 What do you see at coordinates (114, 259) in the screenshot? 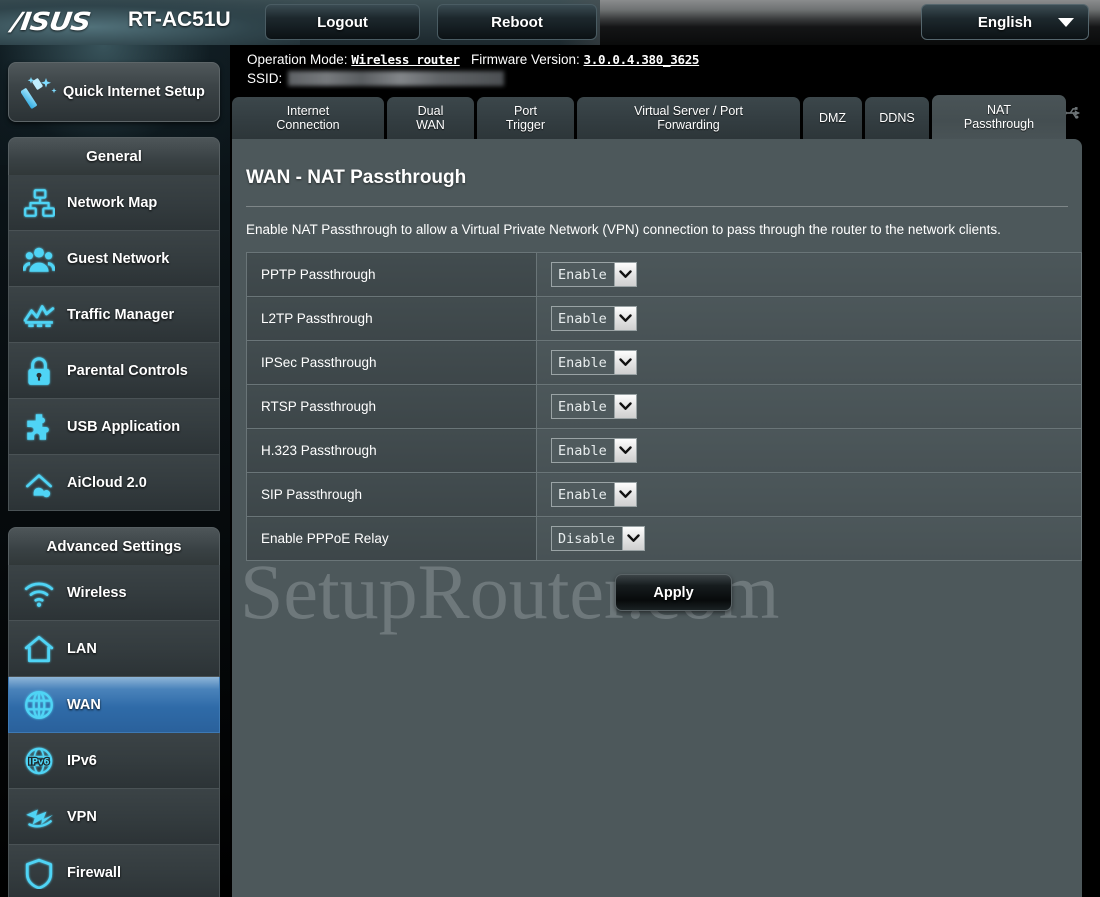
I see `sidebar-item-guest-network: Guest Network` at bounding box center [114, 259].